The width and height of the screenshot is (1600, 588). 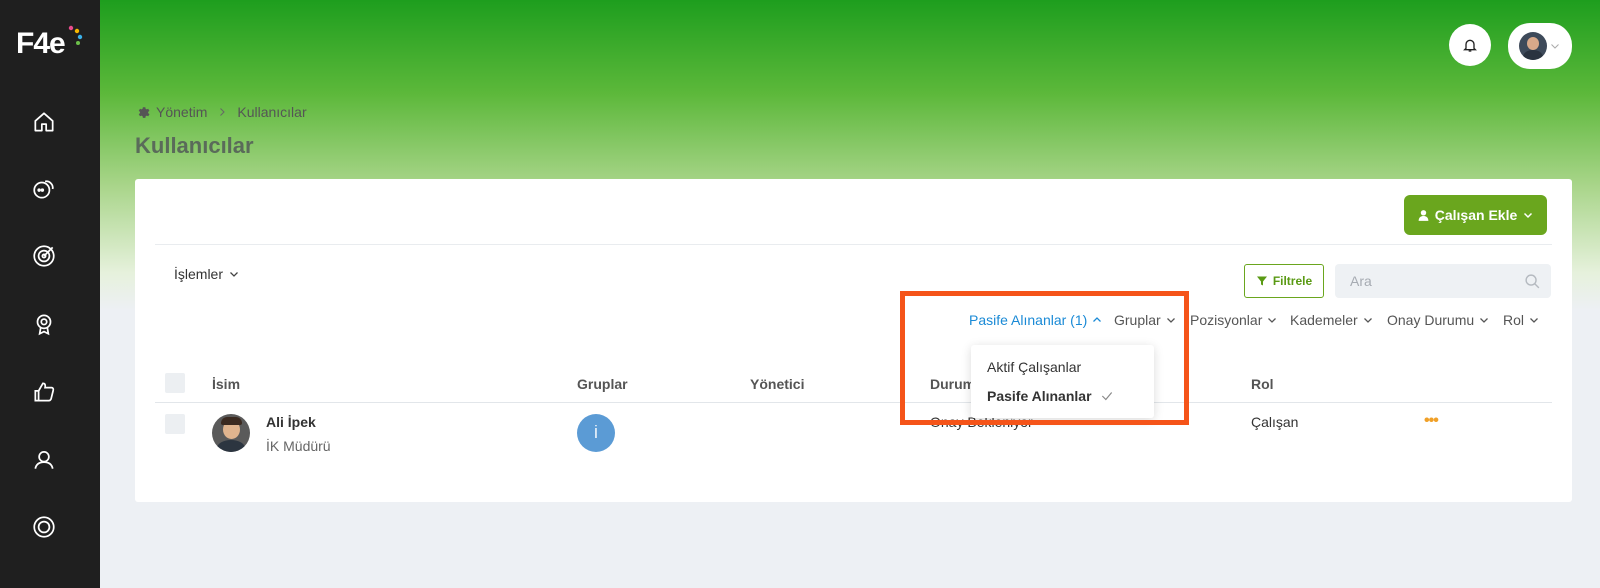 What do you see at coordinates (1475, 215) in the screenshot?
I see `add-employee-button: Çalışan Ekle` at bounding box center [1475, 215].